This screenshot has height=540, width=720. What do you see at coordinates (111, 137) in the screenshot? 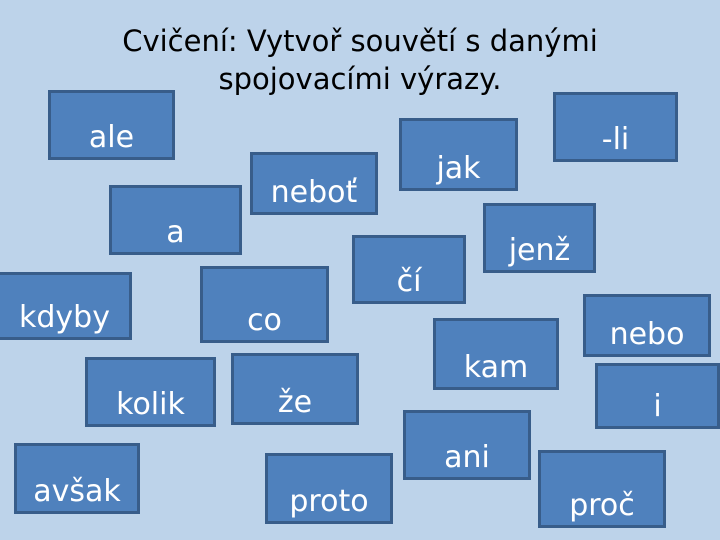
I see `word-box-label: ale` at bounding box center [111, 137].